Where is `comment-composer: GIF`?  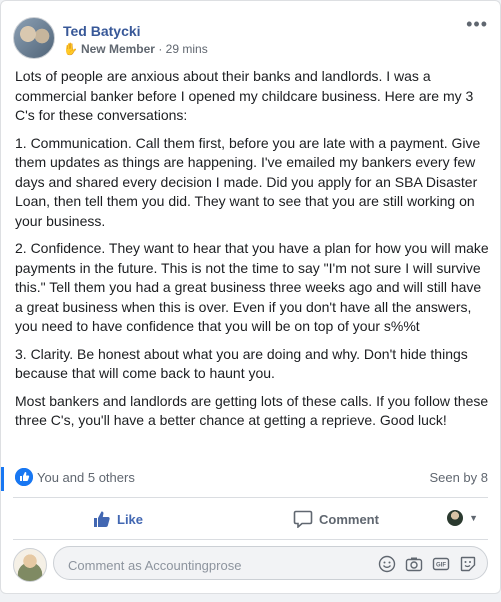
comment-composer: GIF is located at coordinates (250, 564).